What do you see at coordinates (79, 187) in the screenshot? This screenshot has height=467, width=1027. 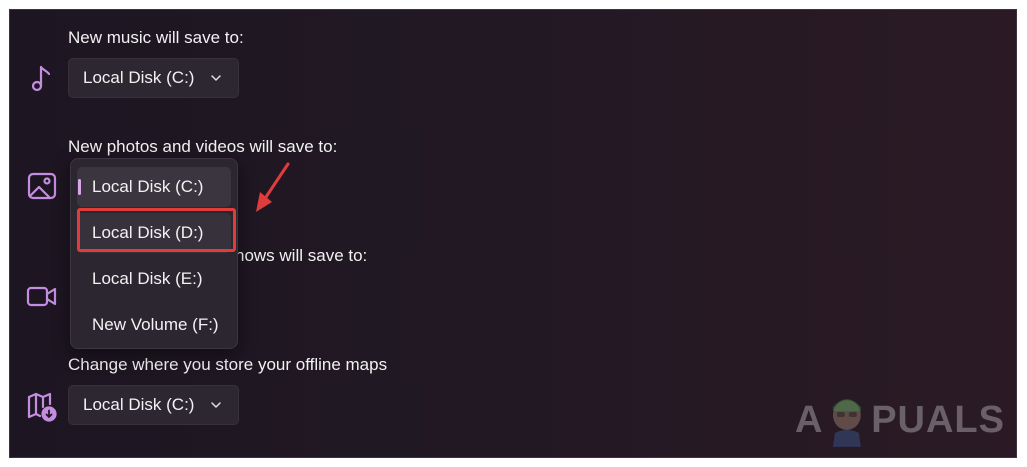 I see `selected-indicator` at bounding box center [79, 187].